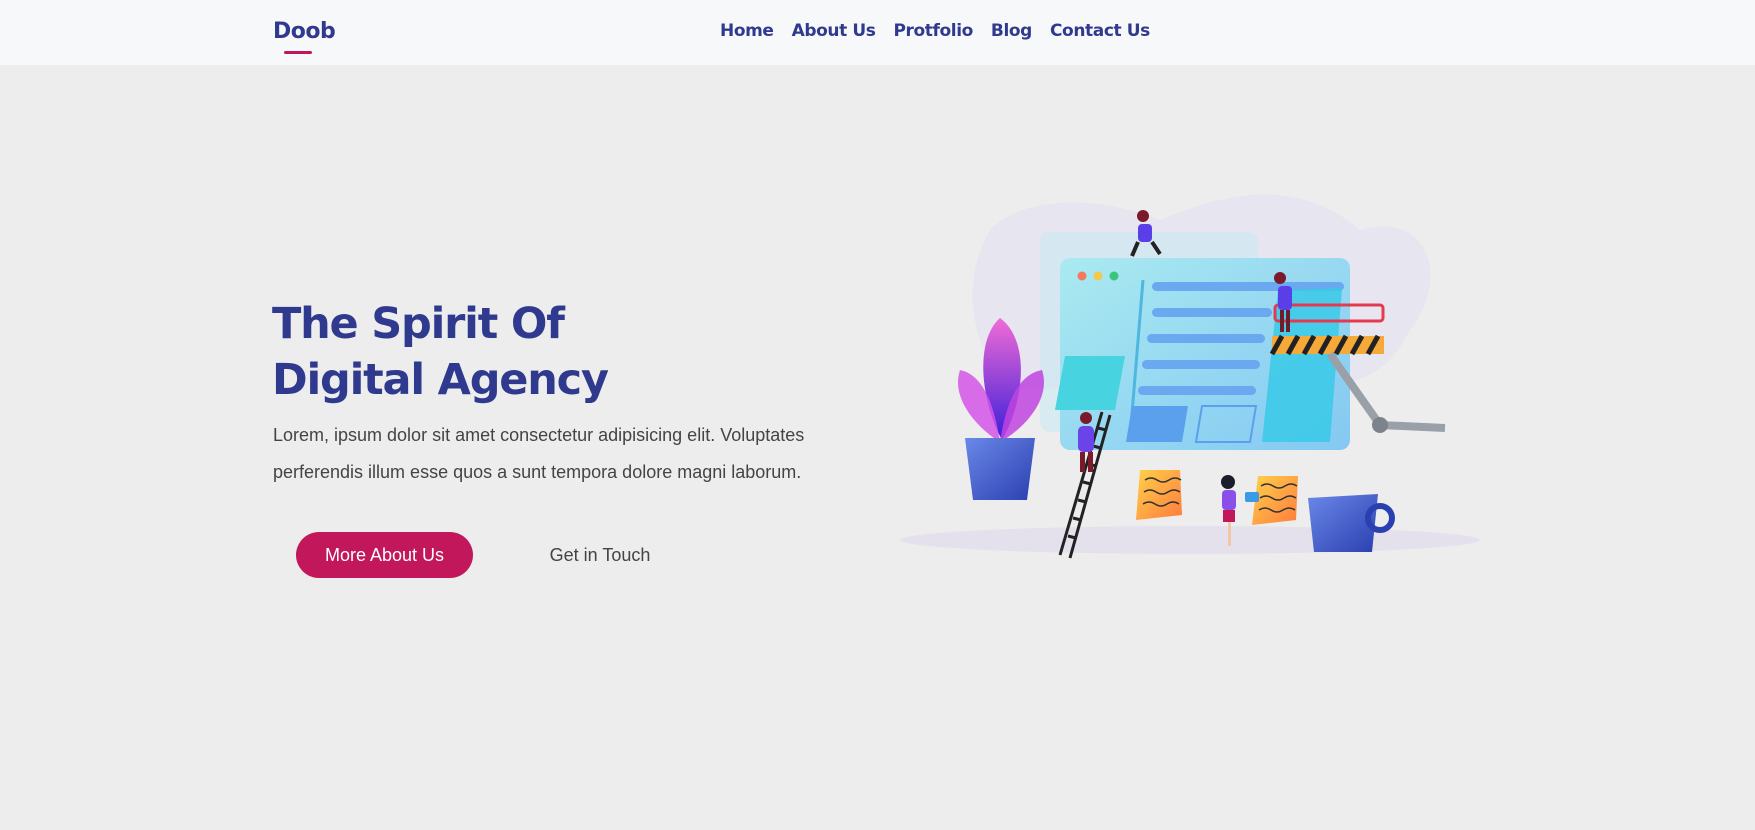 The image size is (1755, 830). I want to click on hero-title: The Spirit Of Digital Agency, so click(552, 352).